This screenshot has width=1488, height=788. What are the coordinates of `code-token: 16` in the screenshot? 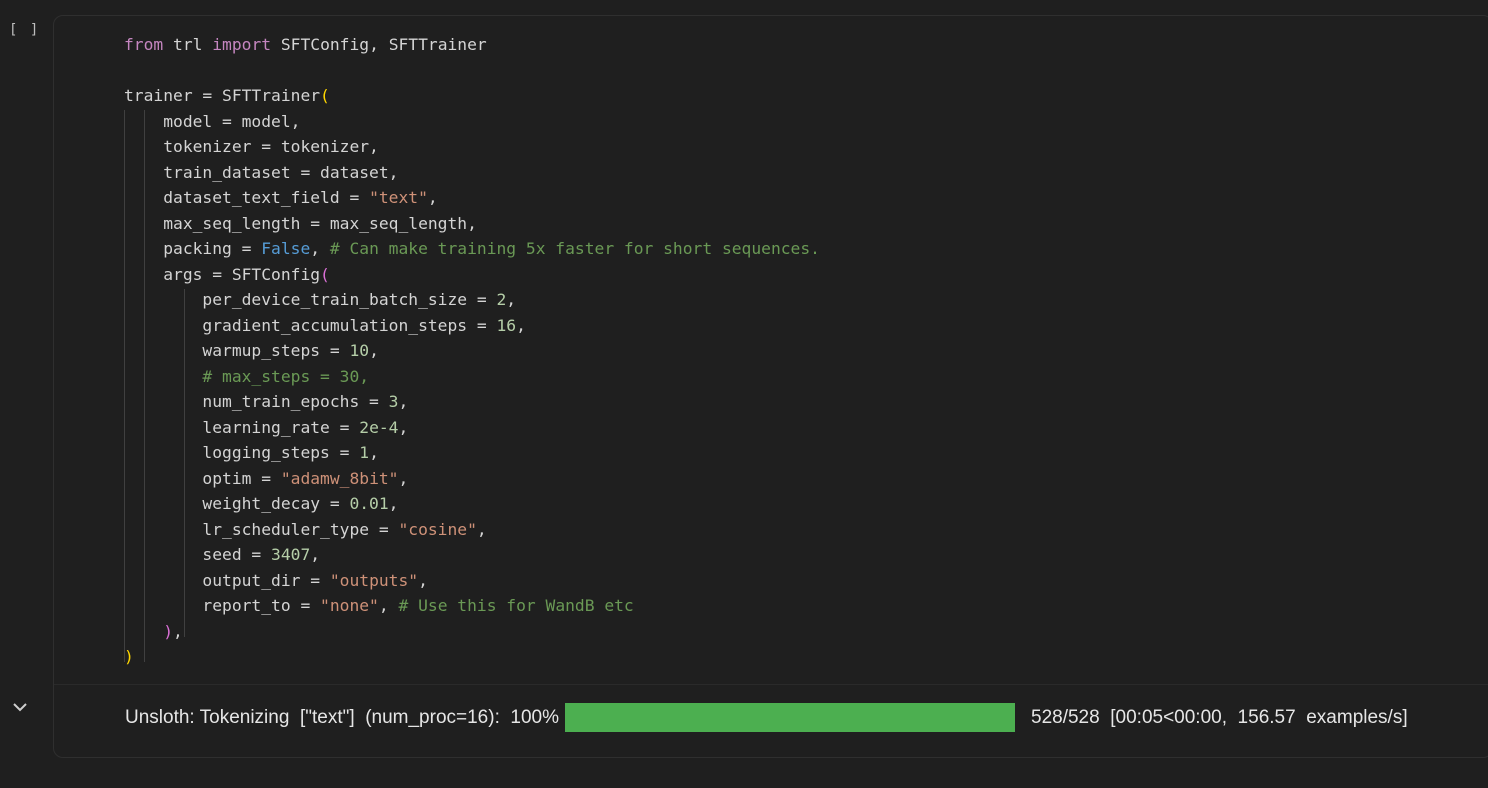 It's located at (506, 325).